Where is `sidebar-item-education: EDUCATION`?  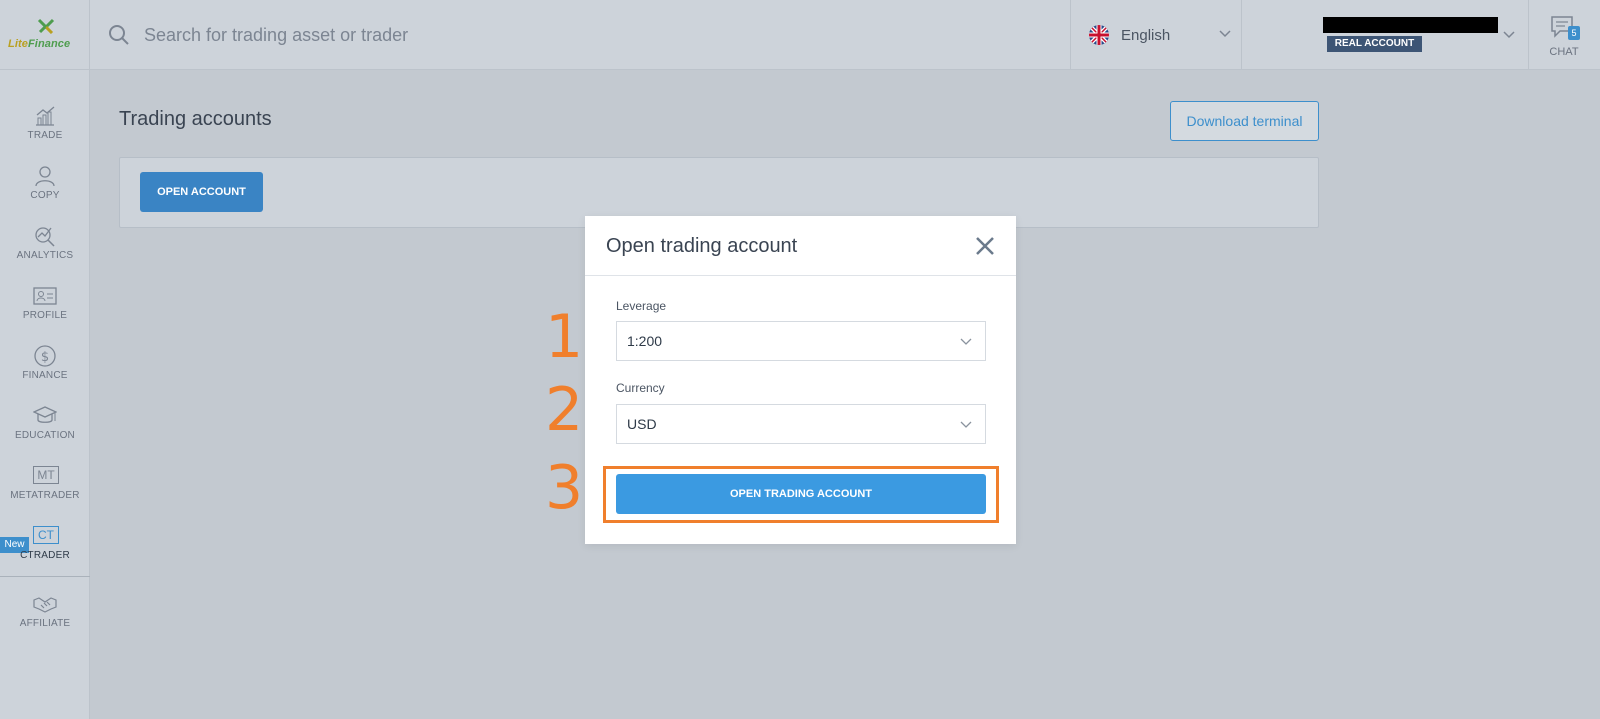
sidebar-item-education: EDUCATION is located at coordinates (45, 432).